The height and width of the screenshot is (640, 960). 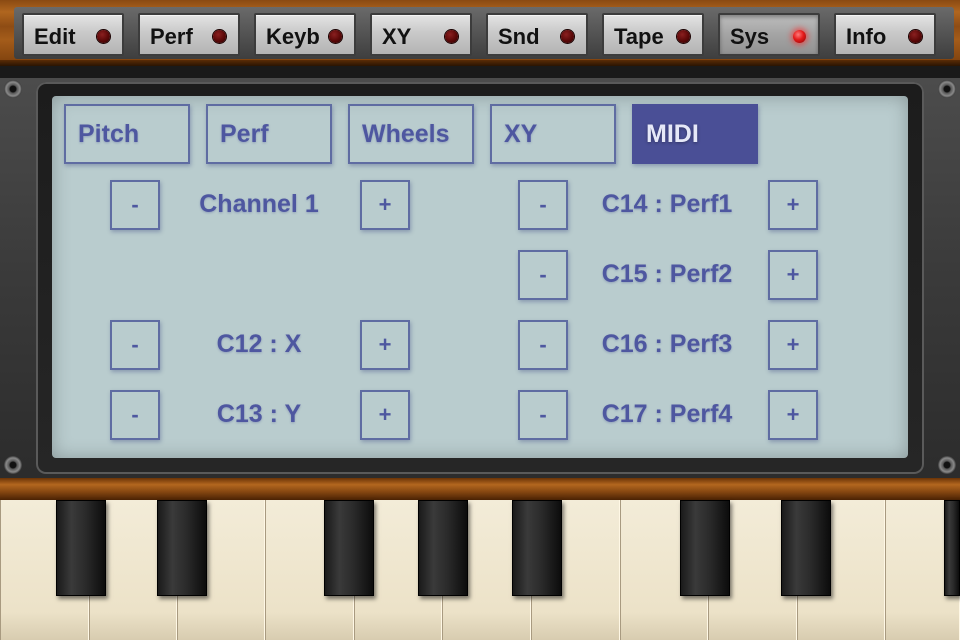 What do you see at coordinates (667, 204) in the screenshot?
I see `cc-perf1-value: C14 : Perf1` at bounding box center [667, 204].